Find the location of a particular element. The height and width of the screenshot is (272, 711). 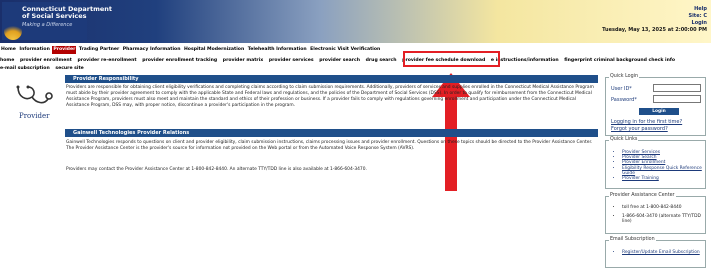

highlight-box is located at coordinates (451, 59).